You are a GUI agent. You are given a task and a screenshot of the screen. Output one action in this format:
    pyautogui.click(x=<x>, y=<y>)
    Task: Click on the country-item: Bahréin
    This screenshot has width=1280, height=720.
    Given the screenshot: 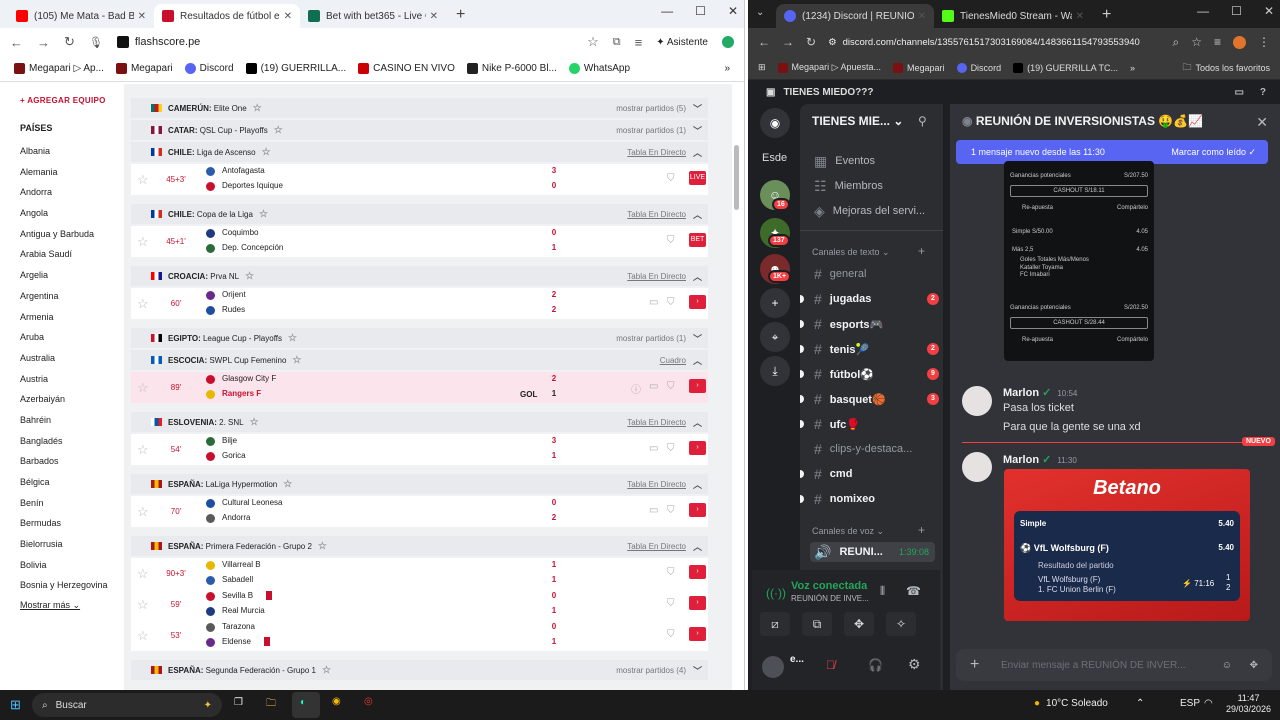 What is the action you would take?
    pyautogui.click(x=62, y=420)
    